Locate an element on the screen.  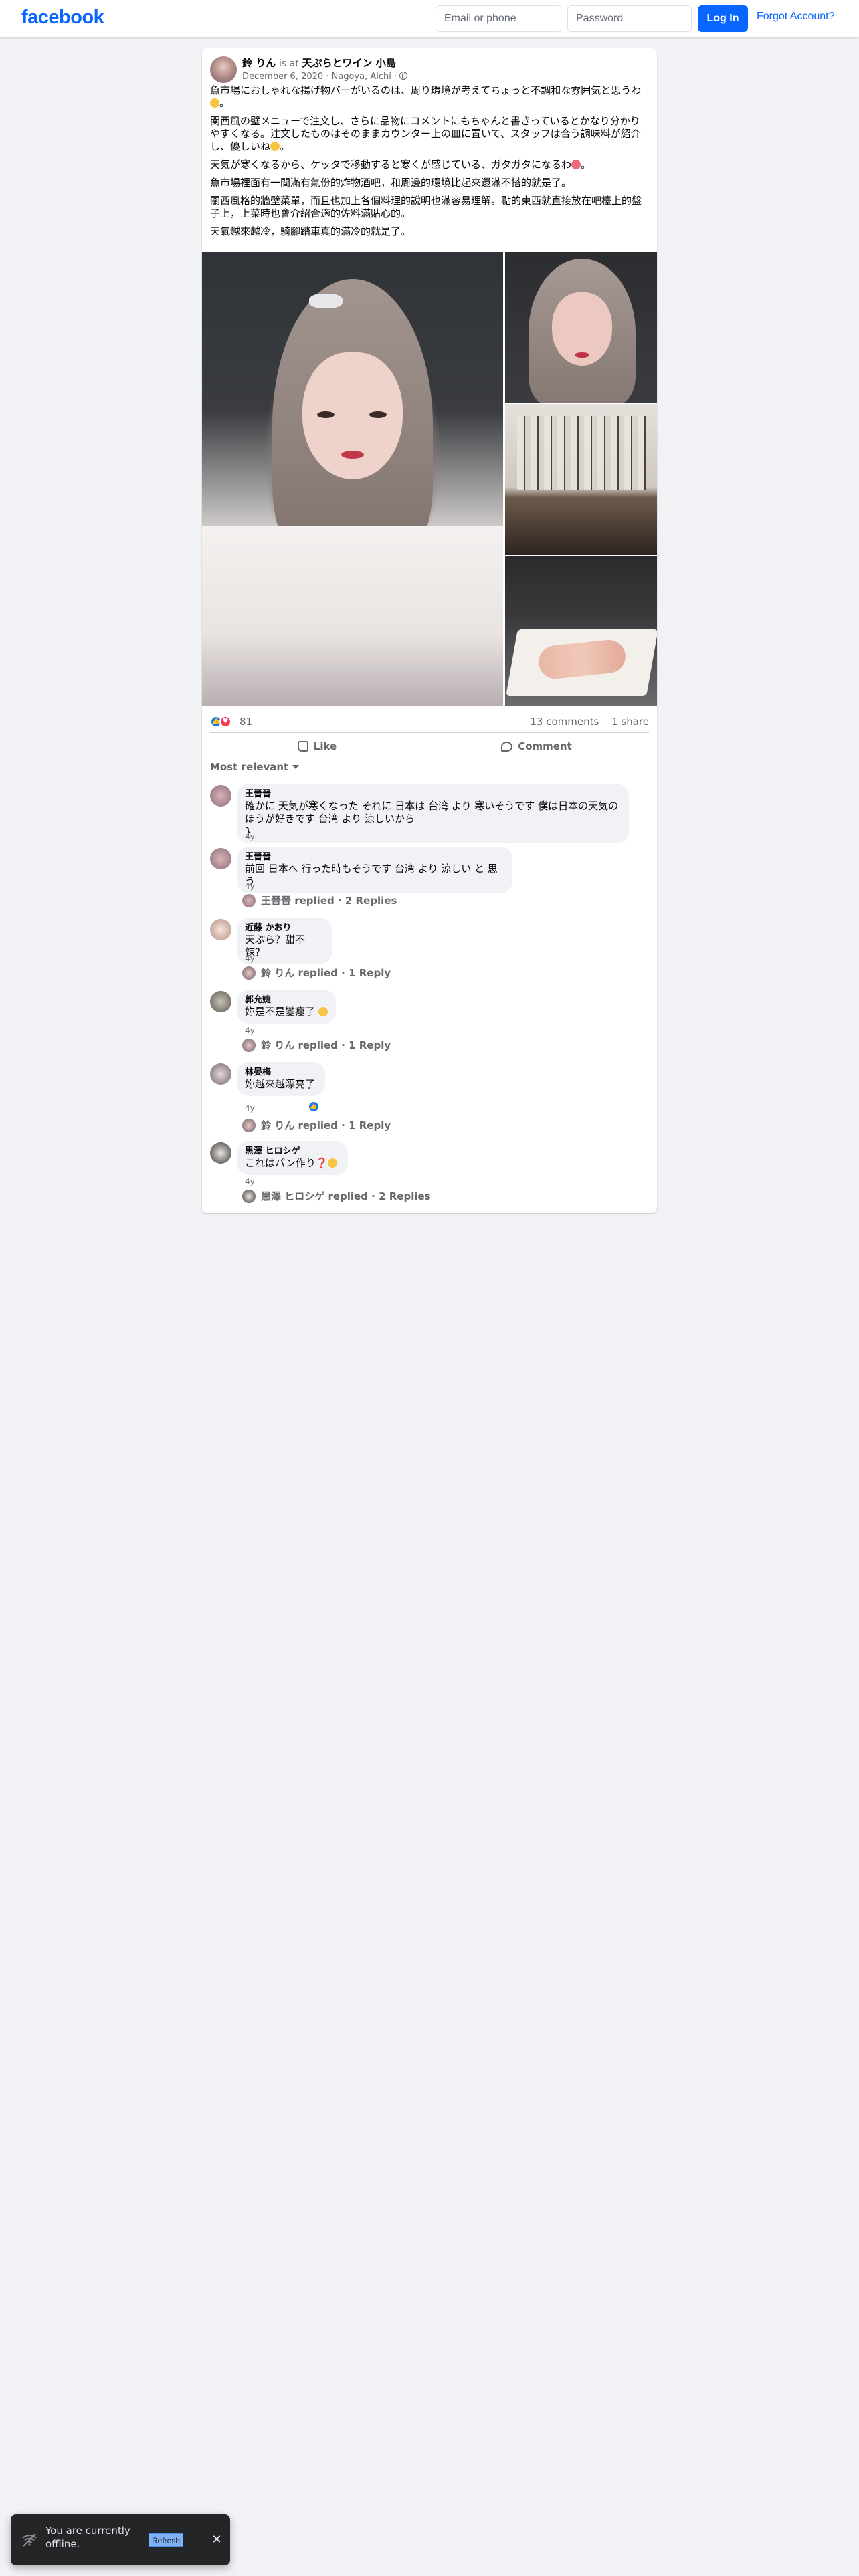
public-globe-icon is located at coordinates (404, 76).